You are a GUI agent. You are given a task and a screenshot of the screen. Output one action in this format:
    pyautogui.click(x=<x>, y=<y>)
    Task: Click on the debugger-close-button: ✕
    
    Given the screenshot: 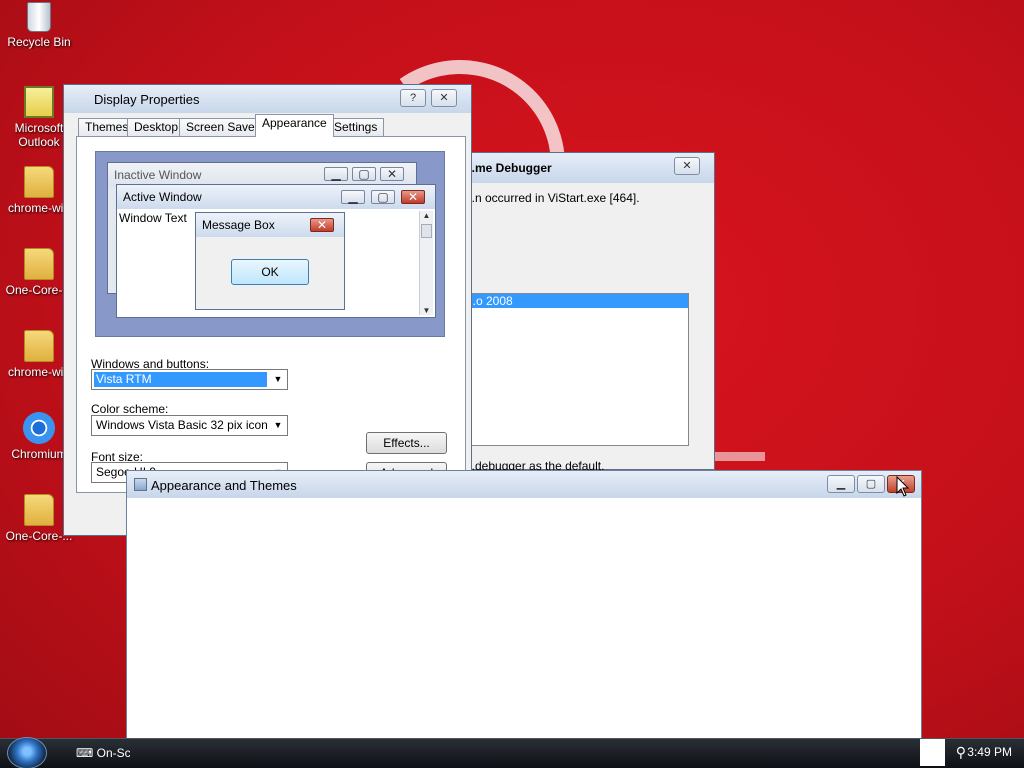 What is the action you would take?
    pyautogui.click(x=687, y=166)
    